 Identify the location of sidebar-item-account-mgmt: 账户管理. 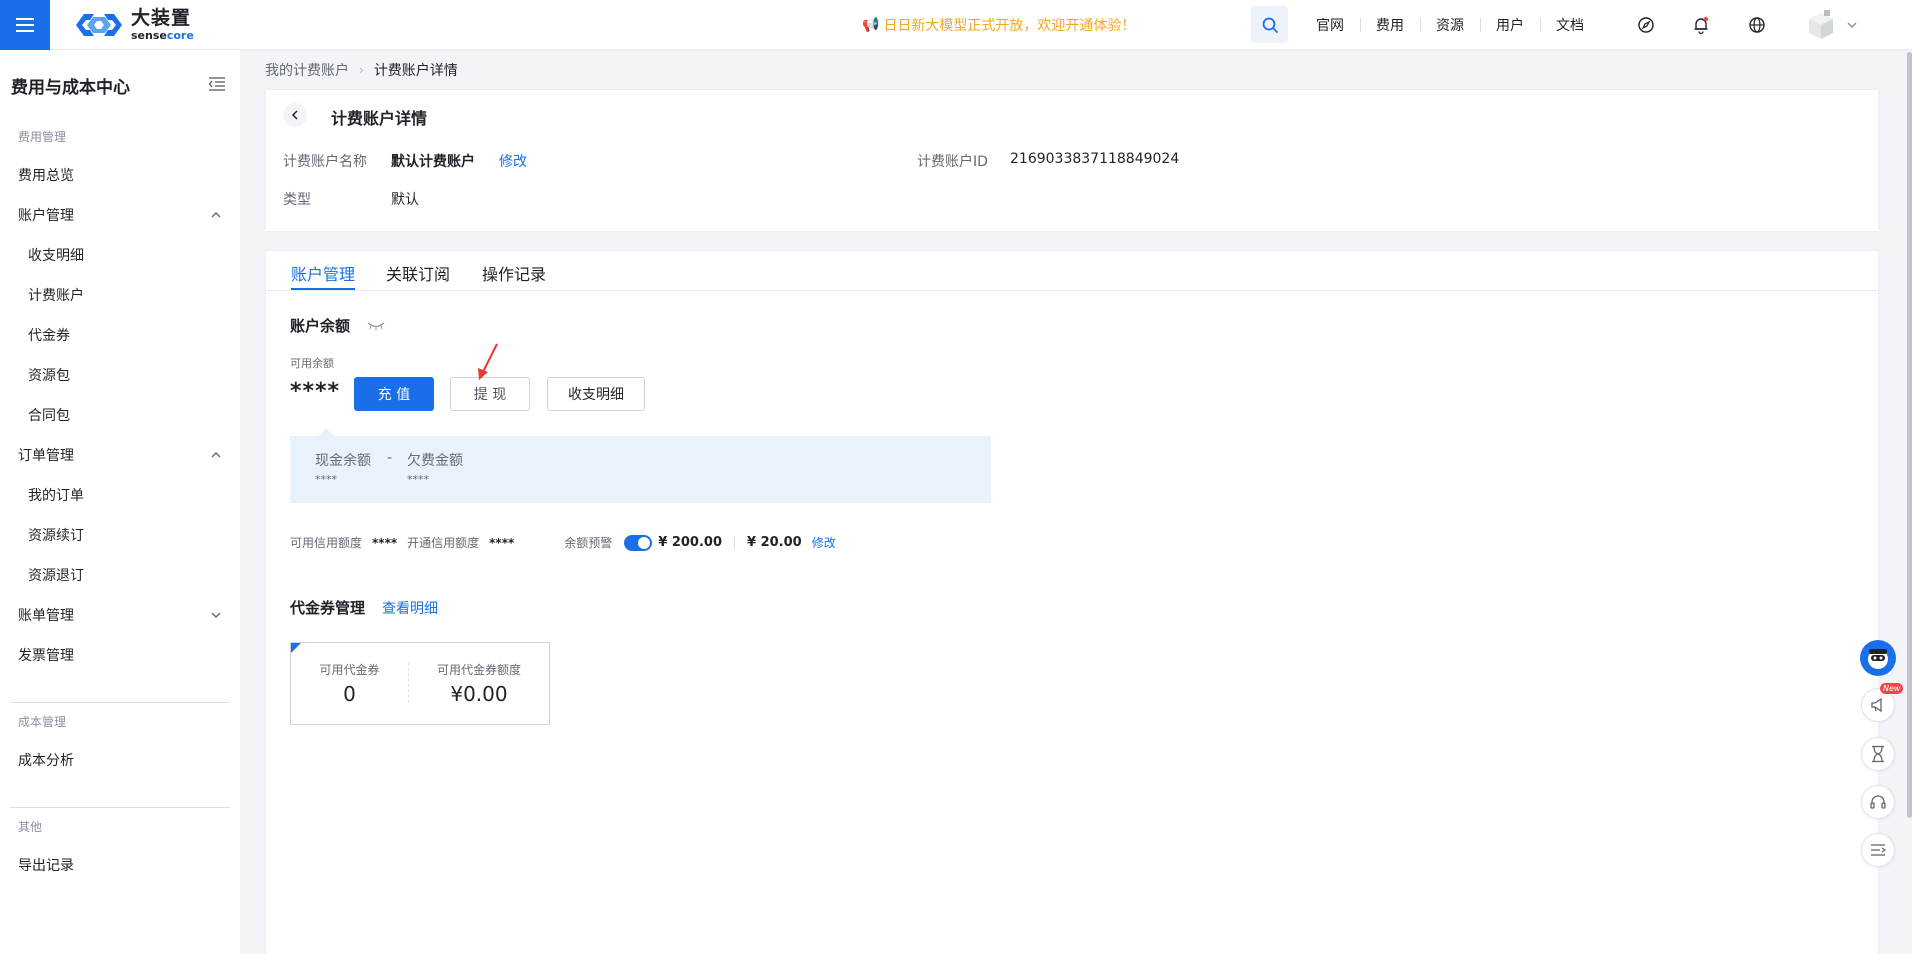
(46, 215).